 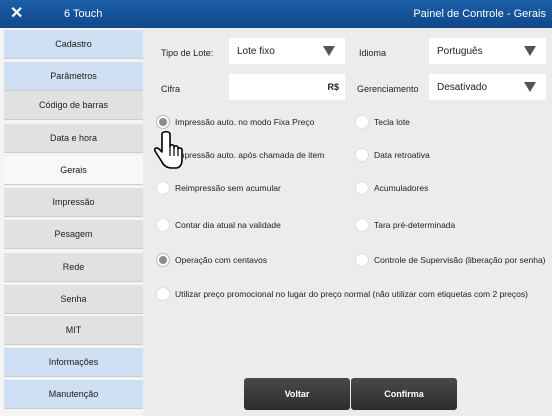 I want to click on sidebar-item-manutencao: Manutenção, so click(x=73, y=394).